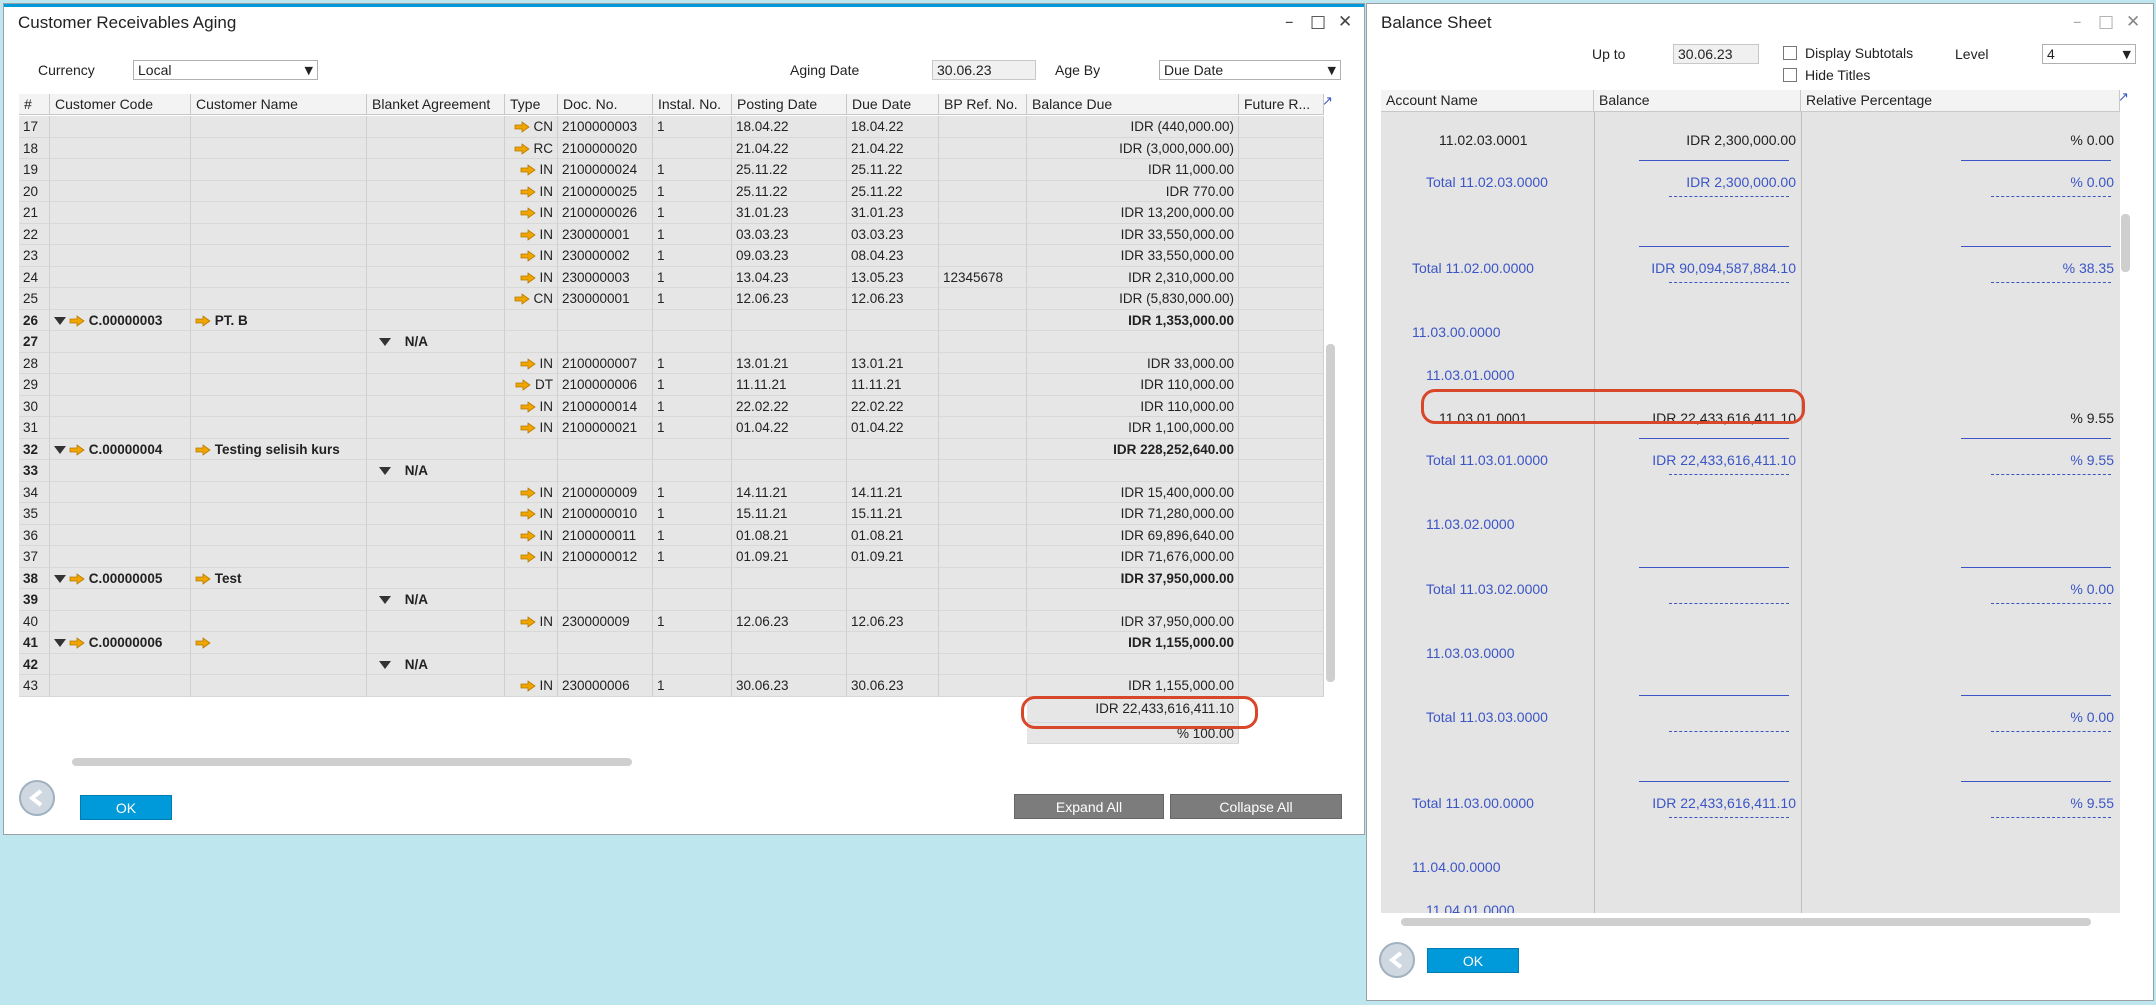 The height and width of the screenshot is (1005, 2156). I want to click on level-select: 4 ▼, so click(2089, 54).